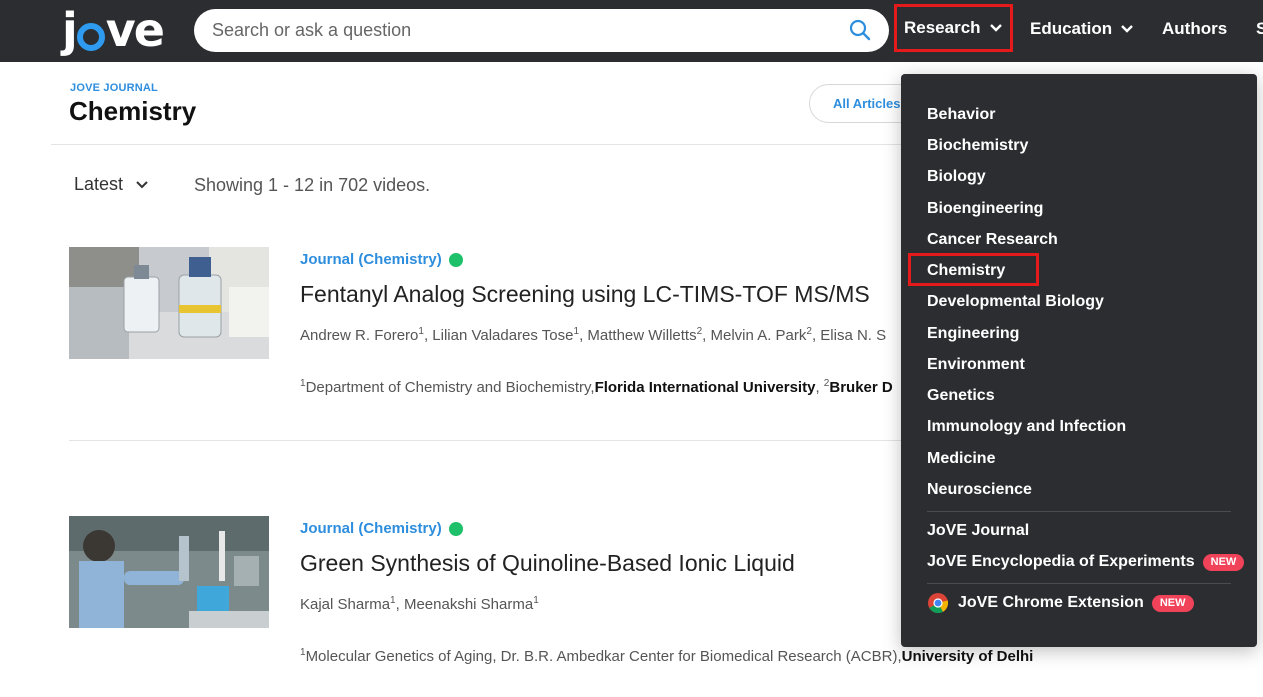  What do you see at coordinates (853, 335) in the screenshot?
I see `author-name: Elisa N. S` at bounding box center [853, 335].